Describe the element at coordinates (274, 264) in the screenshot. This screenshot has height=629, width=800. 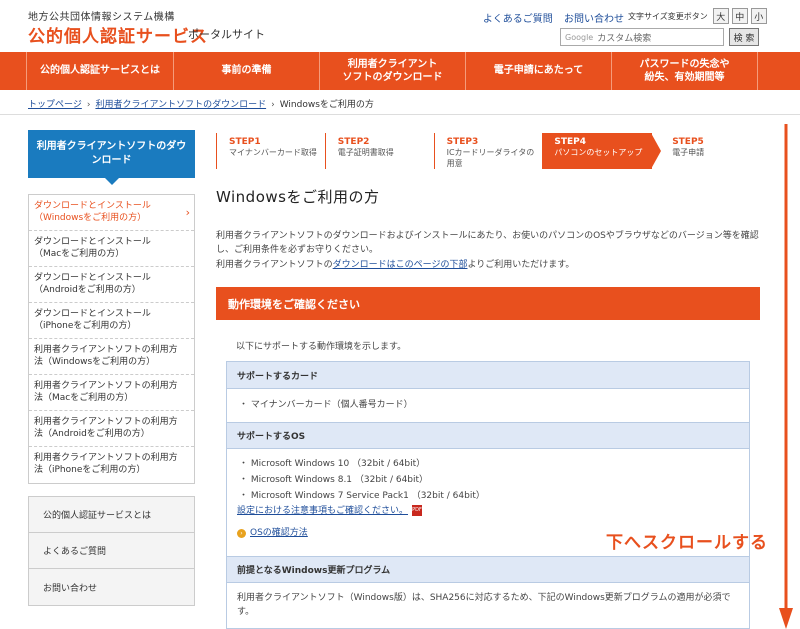
I see `intro-text-part: 利用者クライアントソフトの` at that location.